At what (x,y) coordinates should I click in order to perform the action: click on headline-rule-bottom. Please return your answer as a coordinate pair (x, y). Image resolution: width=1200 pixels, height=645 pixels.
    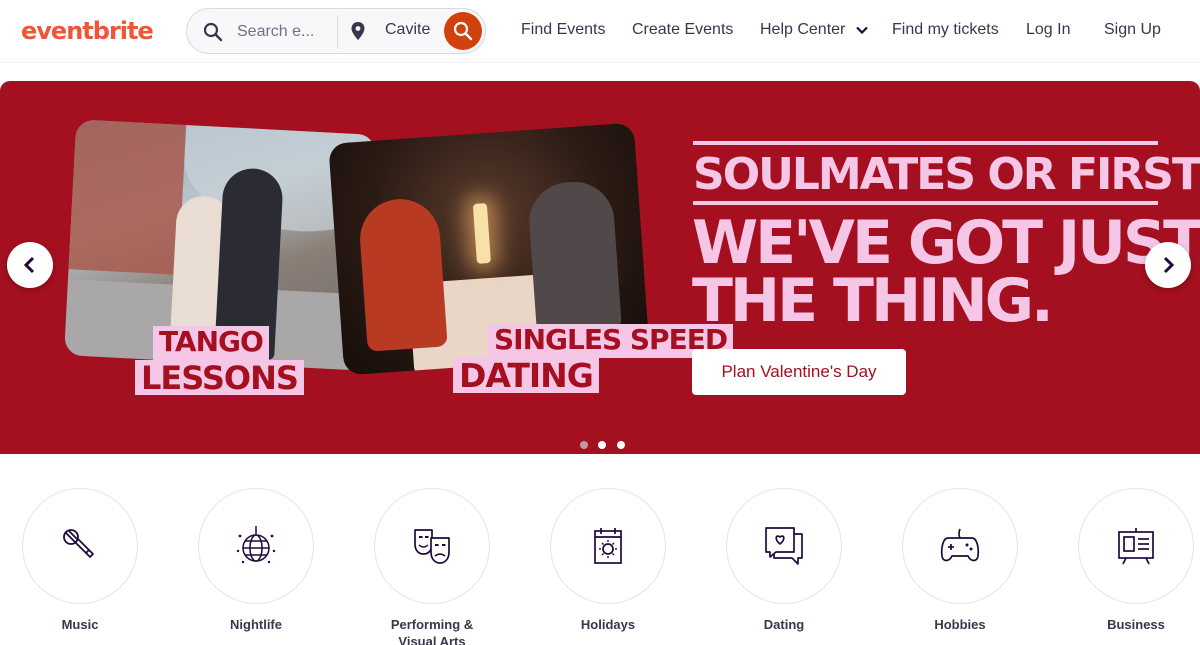
    Looking at the image, I should click on (925, 203).